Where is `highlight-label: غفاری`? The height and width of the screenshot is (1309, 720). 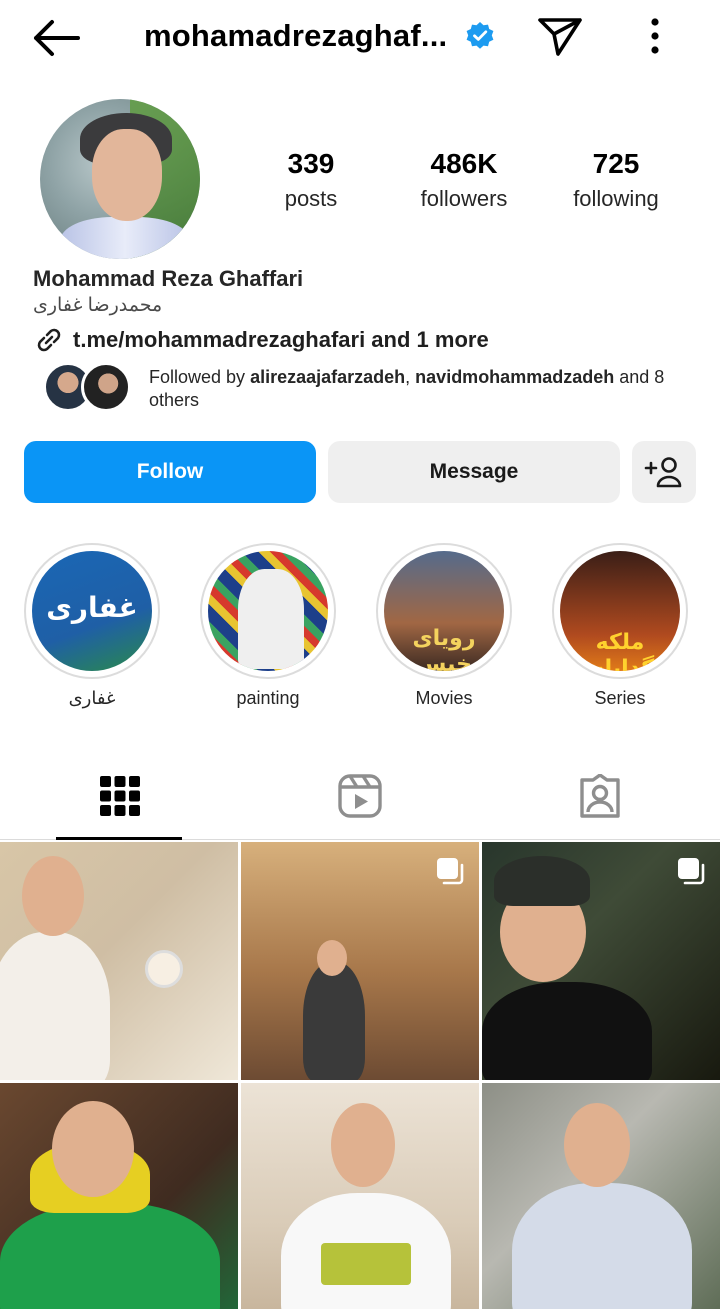
highlight-label: غفاری is located at coordinates (92, 698).